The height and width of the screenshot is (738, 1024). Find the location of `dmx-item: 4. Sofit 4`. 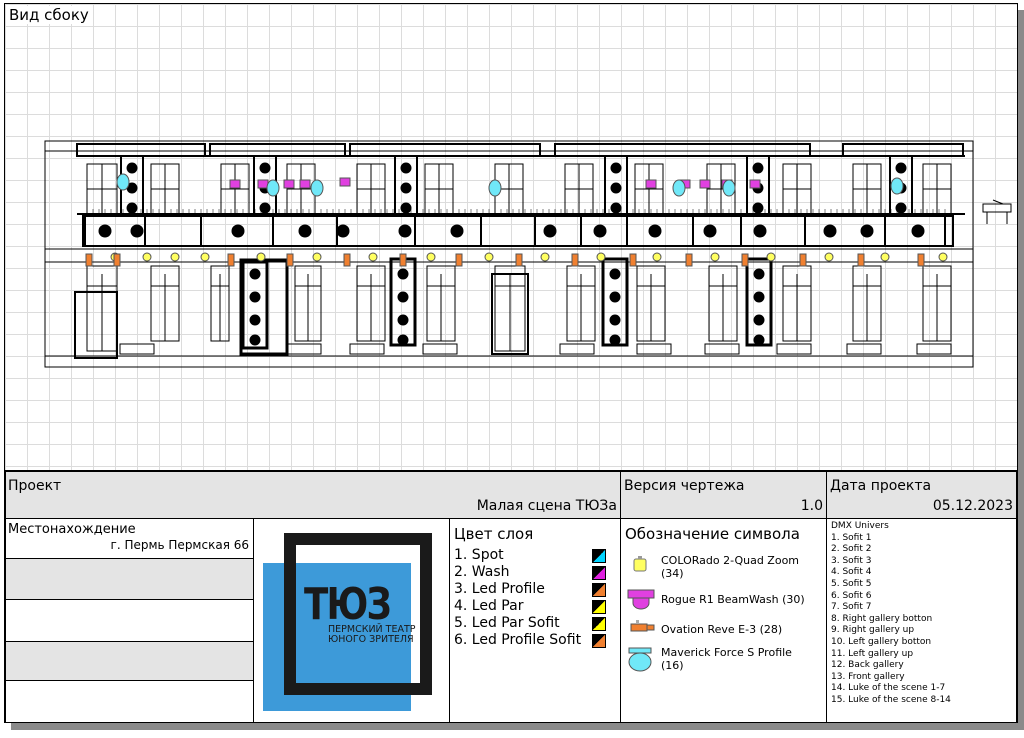

dmx-item: 4. Sofit 4 is located at coordinates (851, 572).